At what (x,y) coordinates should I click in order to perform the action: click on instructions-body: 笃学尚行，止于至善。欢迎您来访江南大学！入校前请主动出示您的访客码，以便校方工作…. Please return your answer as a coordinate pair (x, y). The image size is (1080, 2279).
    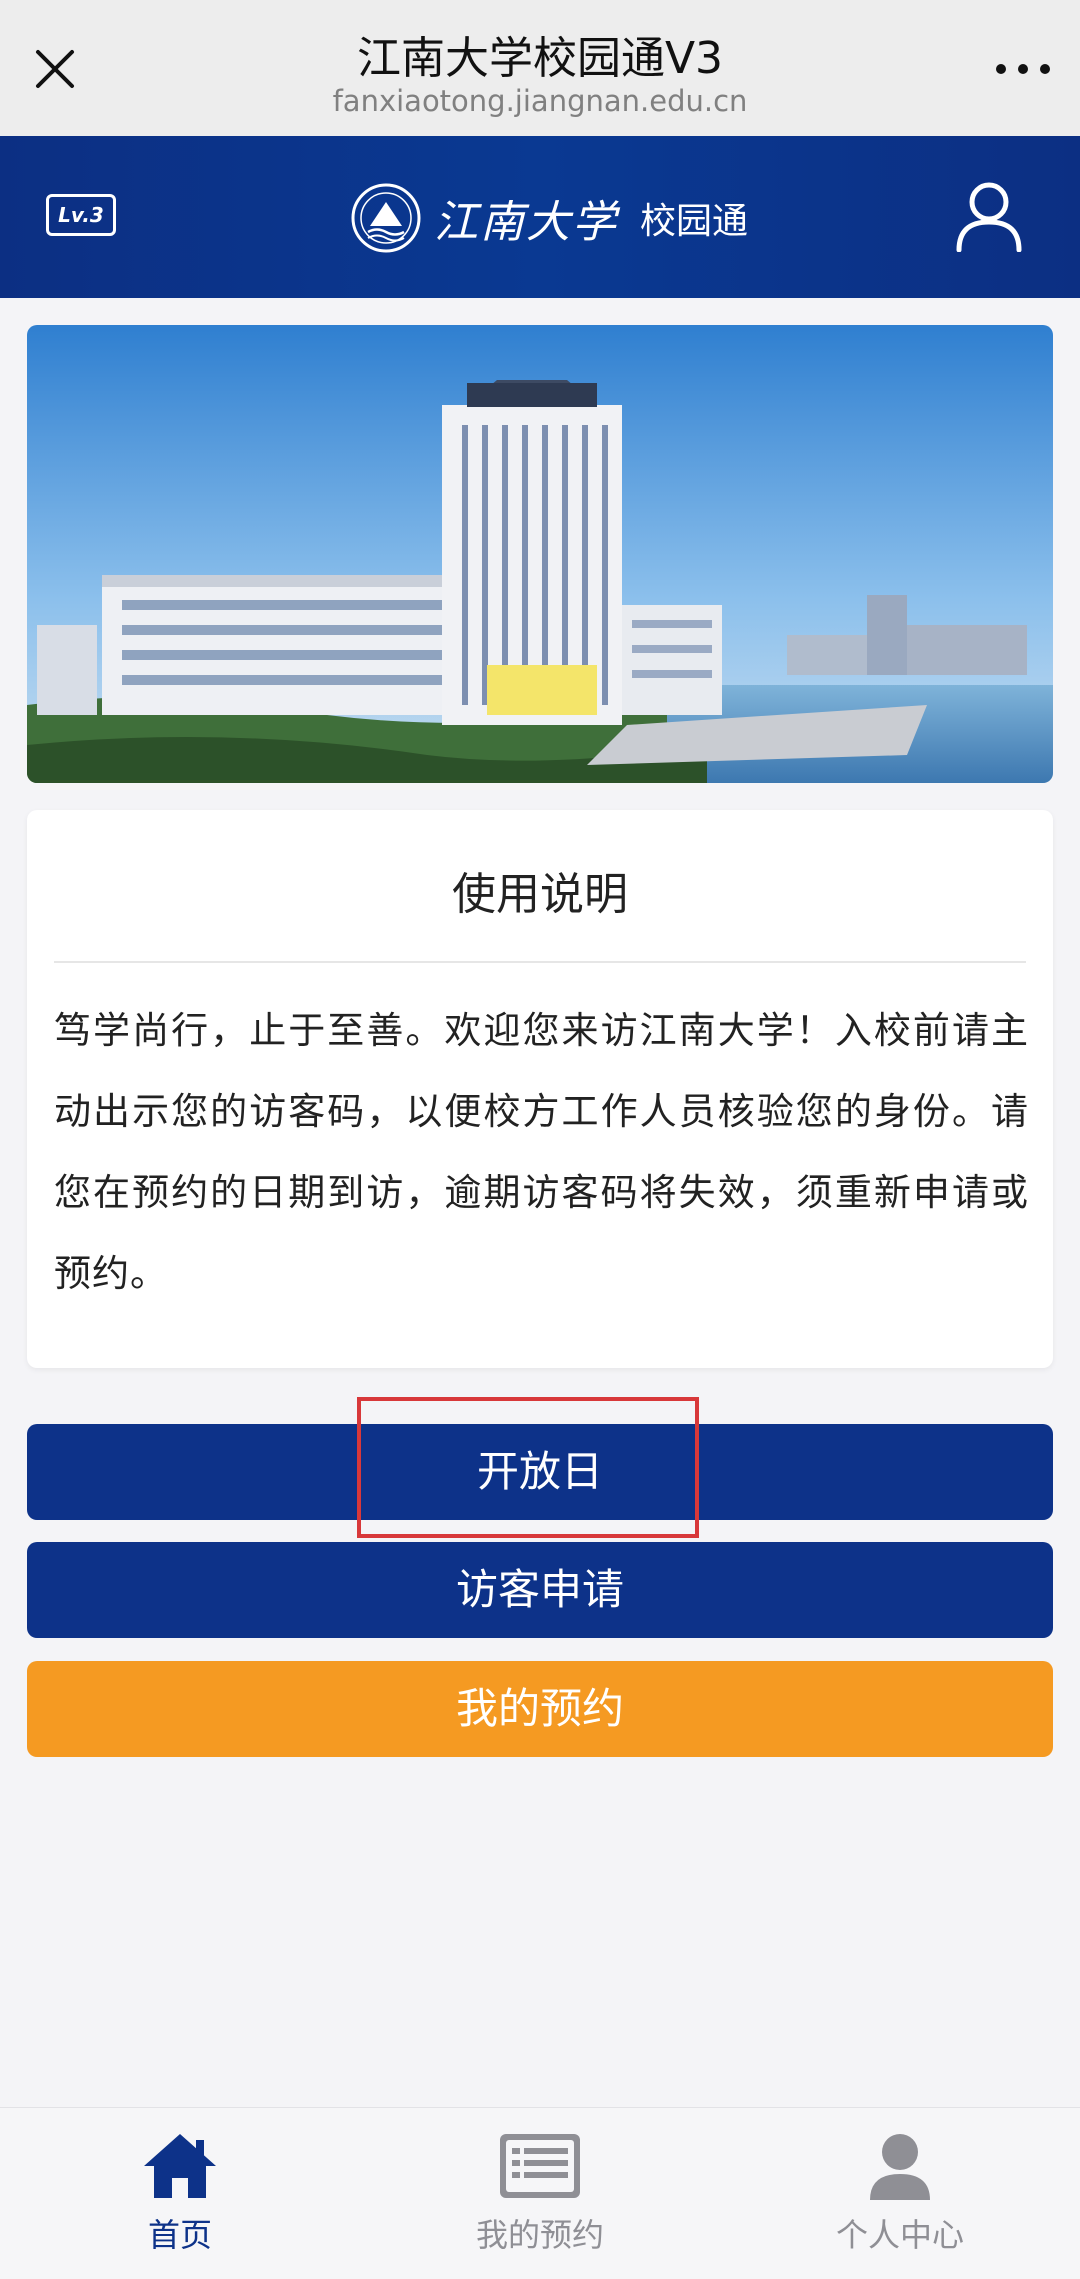
    Looking at the image, I should click on (541, 1152).